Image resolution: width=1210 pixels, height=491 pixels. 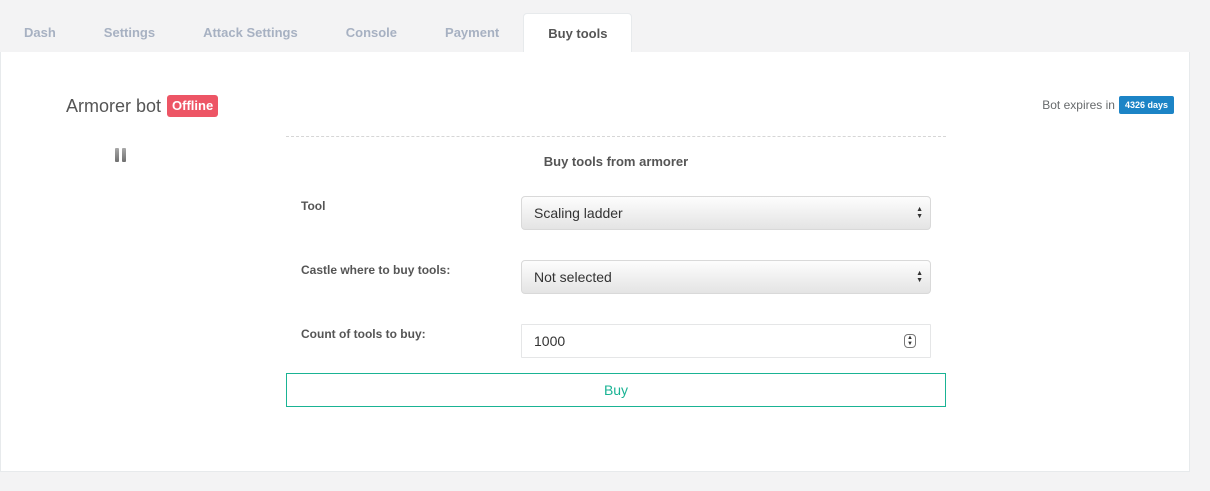 I want to click on tab-settings: Settings, so click(x=129, y=32).